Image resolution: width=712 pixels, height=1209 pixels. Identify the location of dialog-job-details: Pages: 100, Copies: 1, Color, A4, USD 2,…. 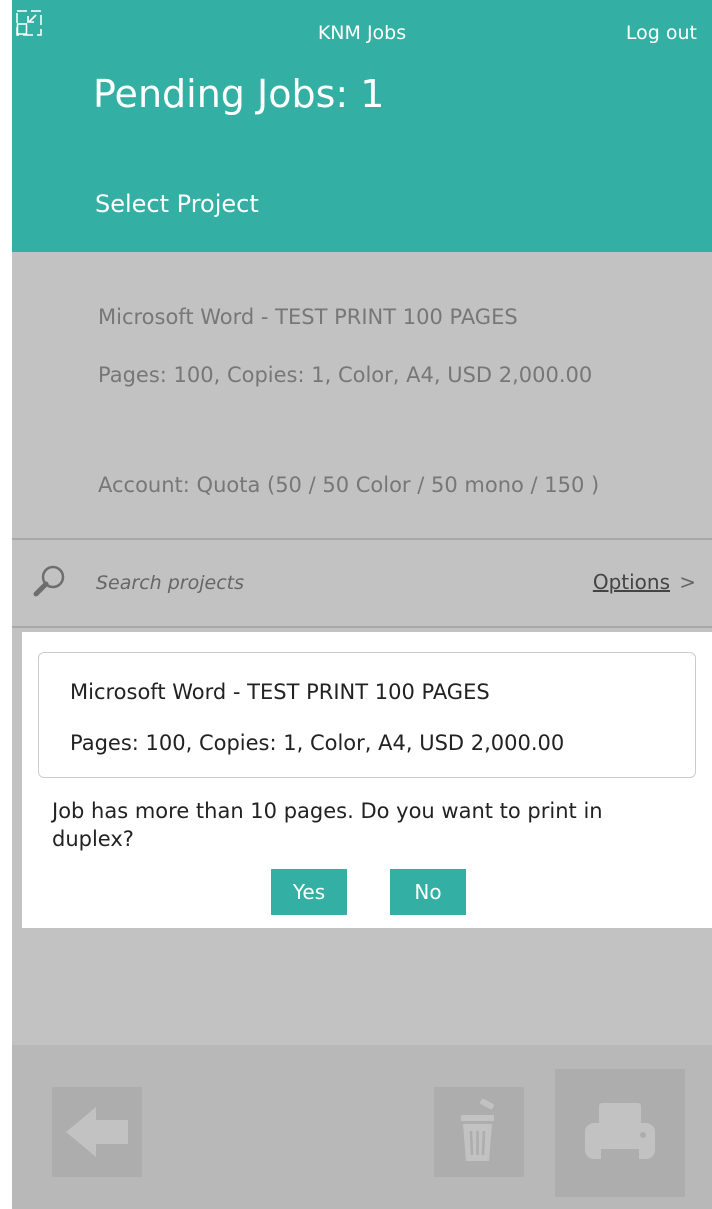
(317, 743).